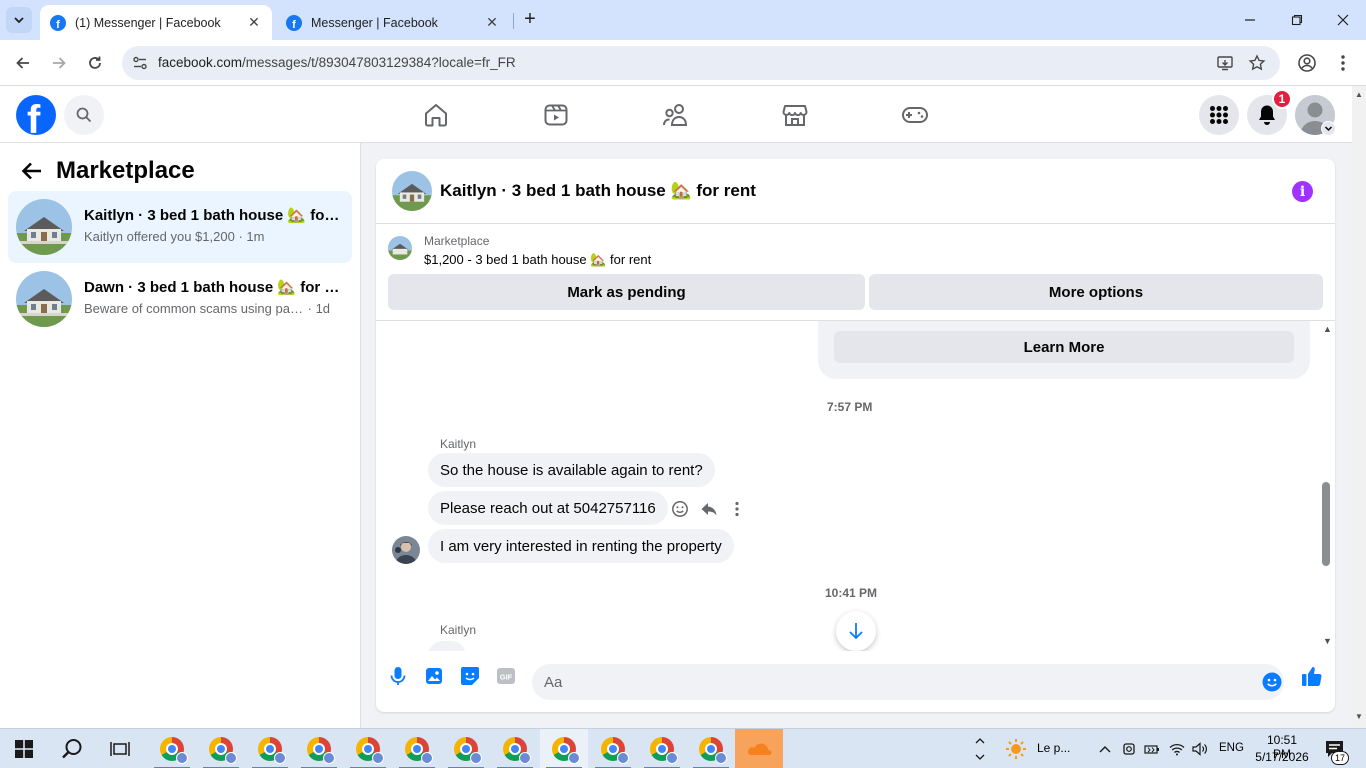 The height and width of the screenshot is (768, 1366). Describe the element at coordinates (908, 682) in the screenshot. I see `message-input` at that location.